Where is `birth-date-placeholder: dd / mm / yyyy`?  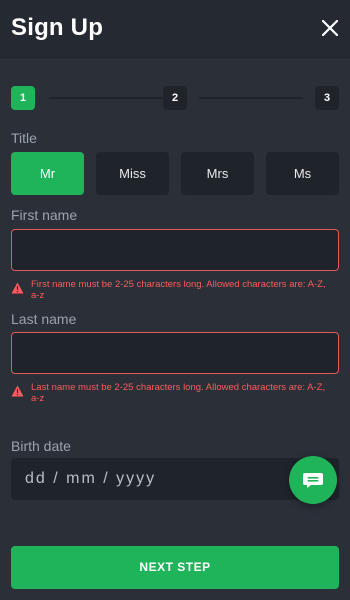 birth-date-placeholder: dd / mm / yyyy is located at coordinates (91, 478).